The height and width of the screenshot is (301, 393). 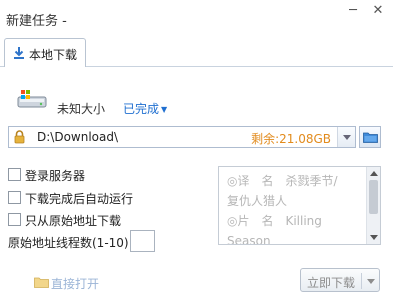 I want to click on drive-icon, so click(x=32, y=99).